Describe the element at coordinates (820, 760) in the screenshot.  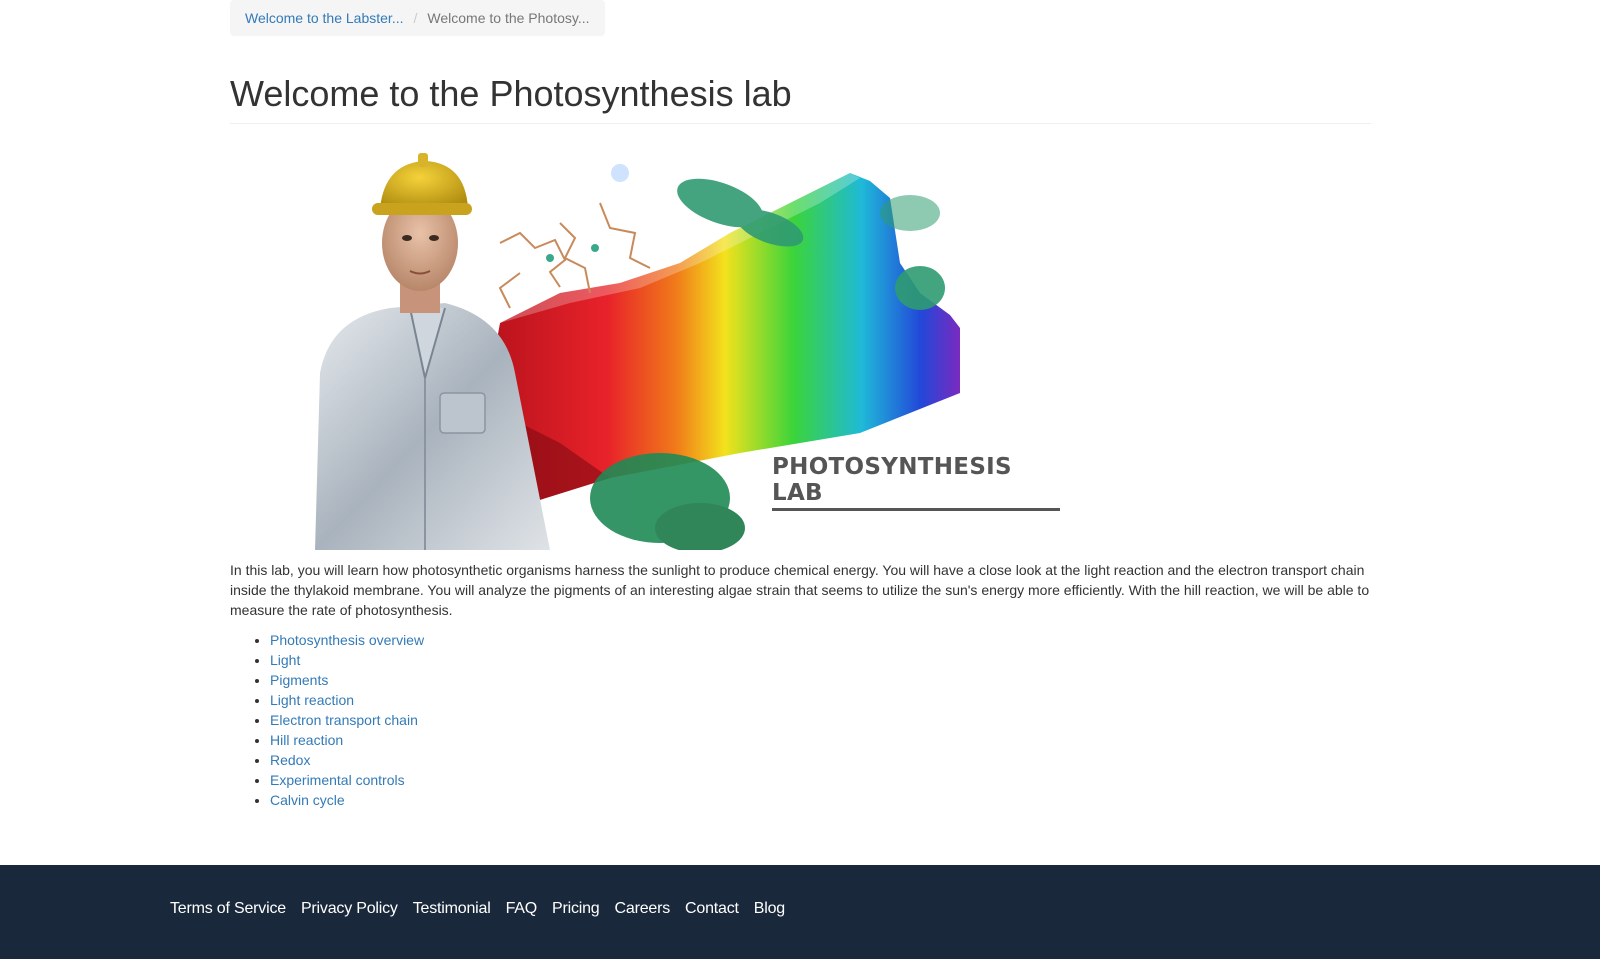
I see `list-item: Redox` at that location.